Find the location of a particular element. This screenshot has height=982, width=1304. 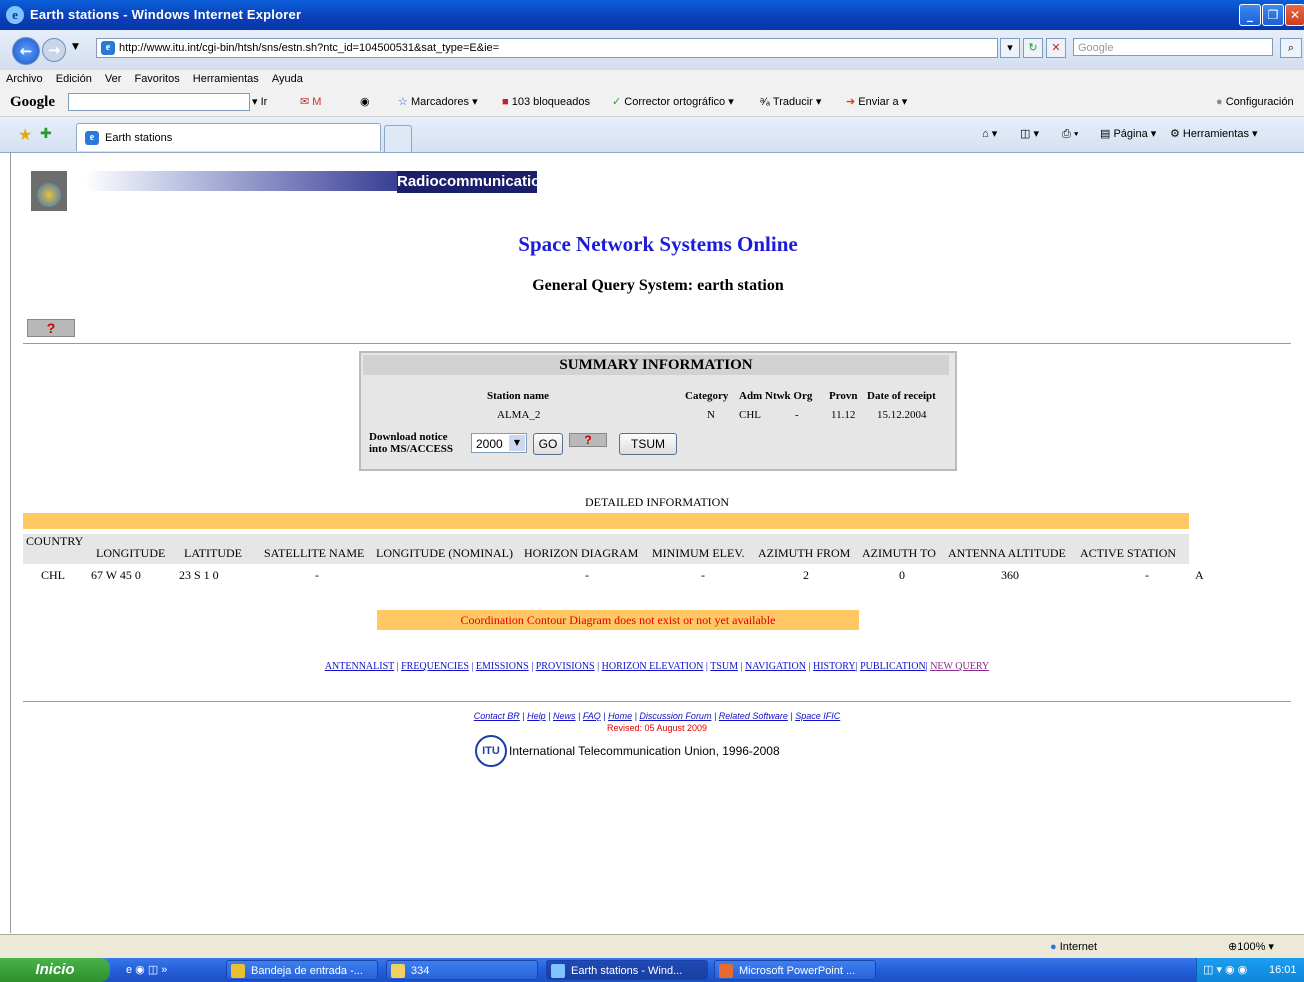

col-horizon-diagram: HORIZON DIAGRAM is located at coordinates (585, 549).